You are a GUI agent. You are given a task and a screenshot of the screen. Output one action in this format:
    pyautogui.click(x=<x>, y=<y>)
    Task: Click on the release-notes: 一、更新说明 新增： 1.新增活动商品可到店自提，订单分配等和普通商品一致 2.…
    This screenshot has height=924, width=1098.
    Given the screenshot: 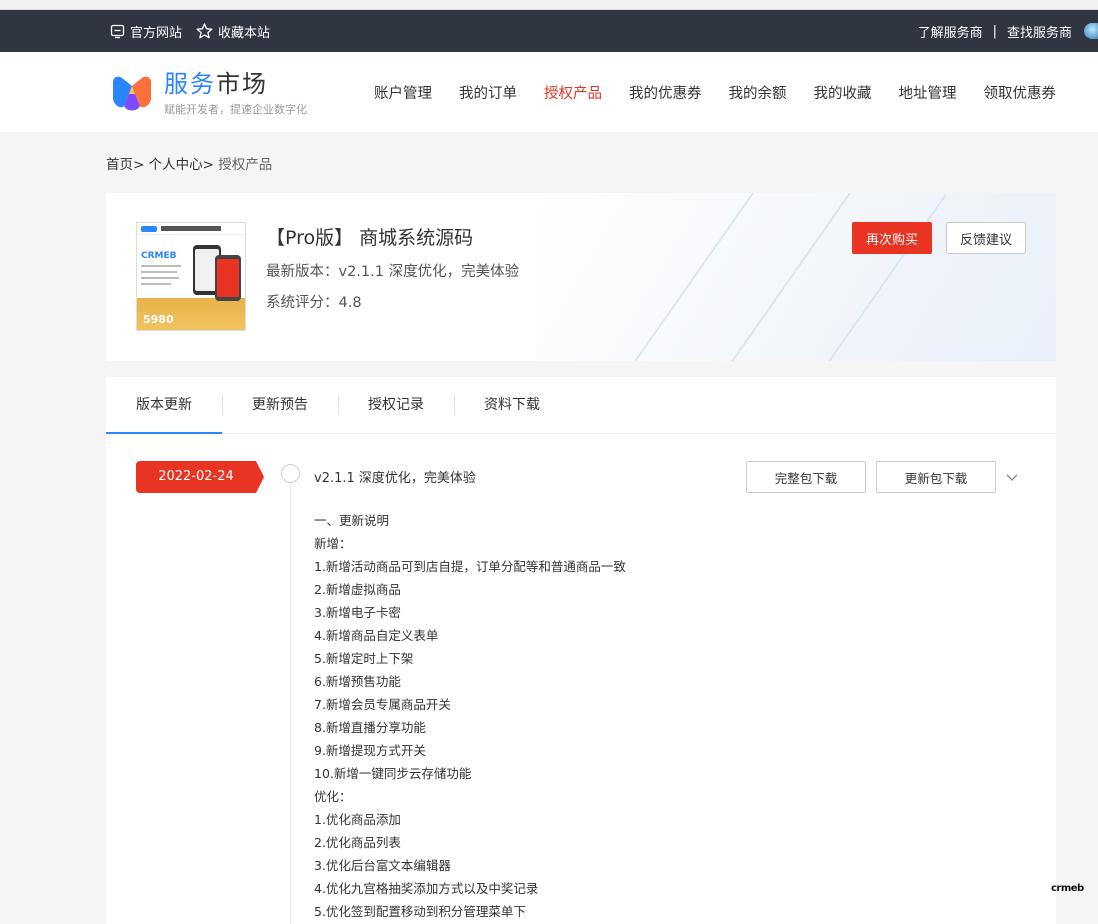 What is the action you would take?
    pyautogui.click(x=470, y=716)
    